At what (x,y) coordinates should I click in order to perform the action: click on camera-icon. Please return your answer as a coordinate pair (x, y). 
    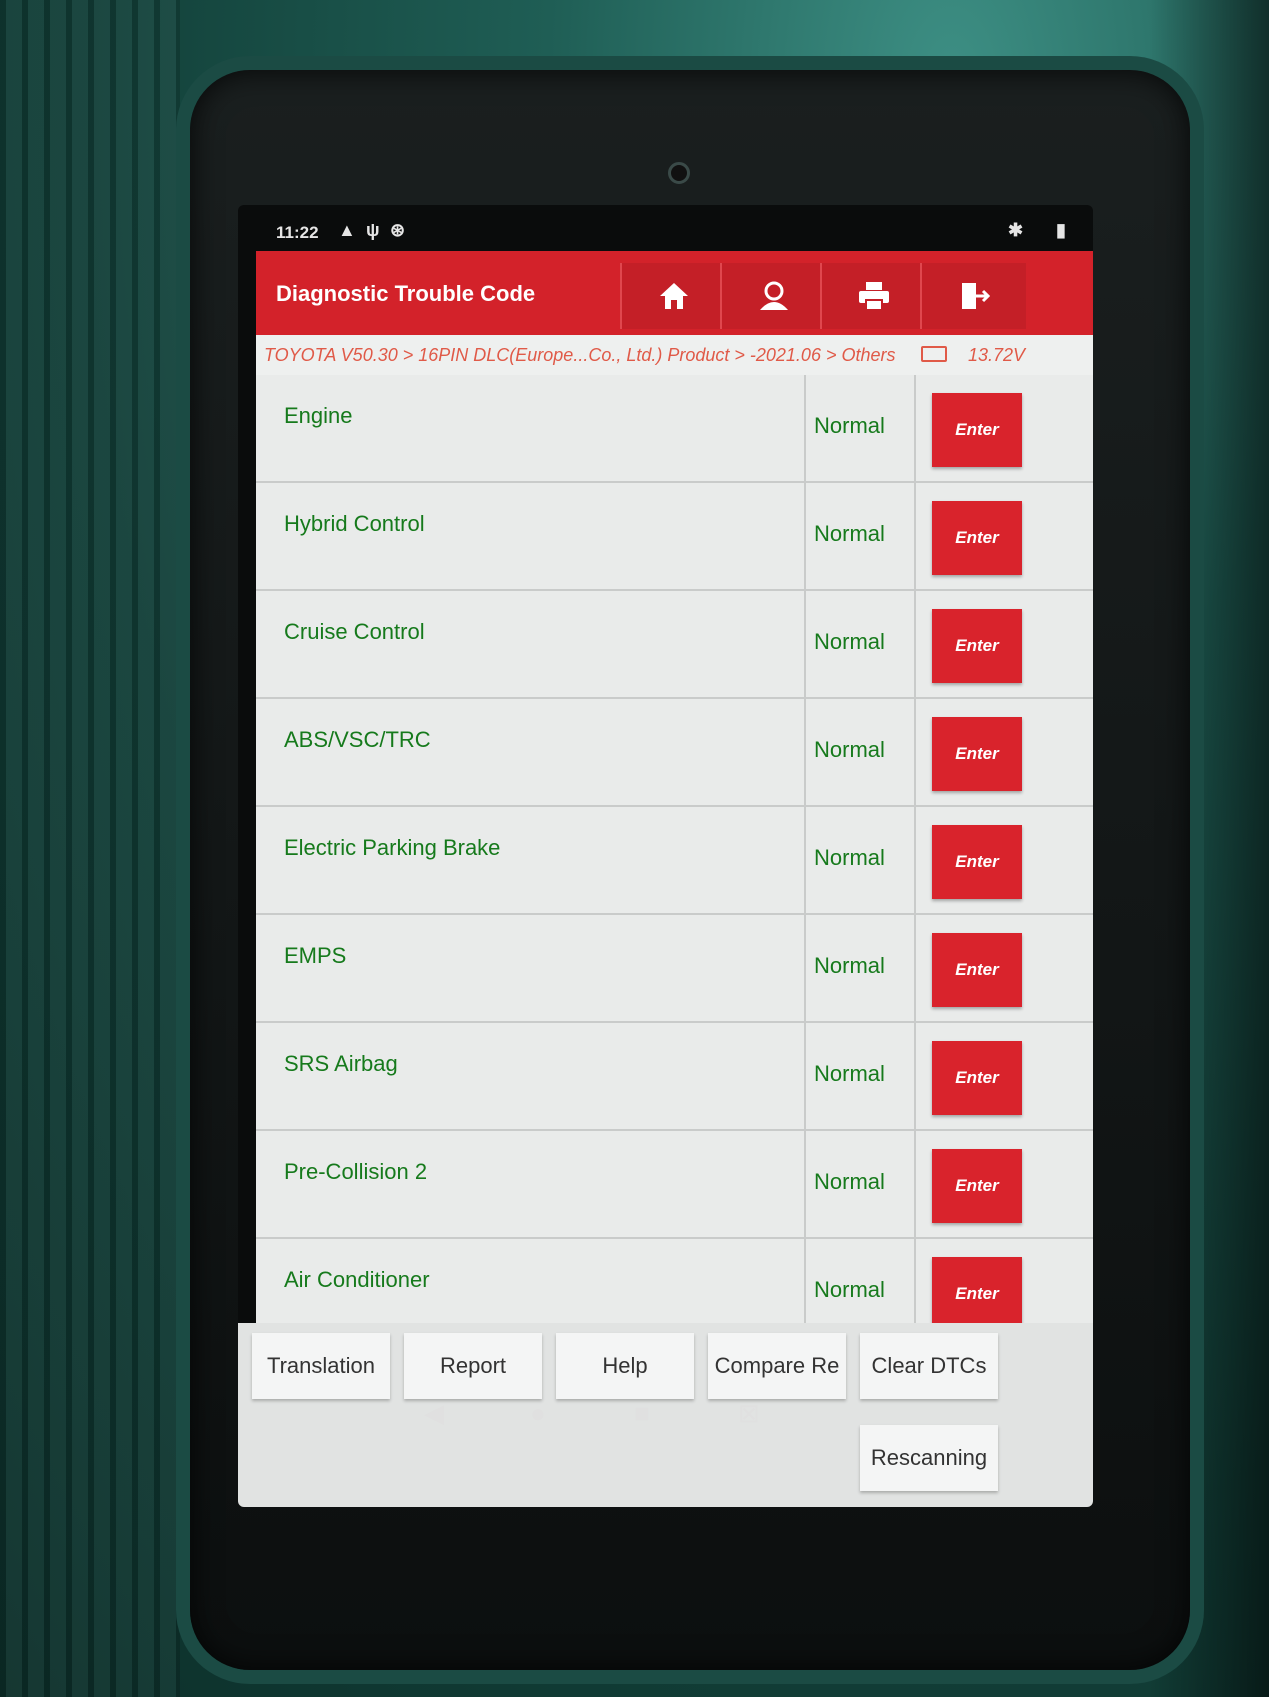
    Looking at the image, I should click on (679, 173).